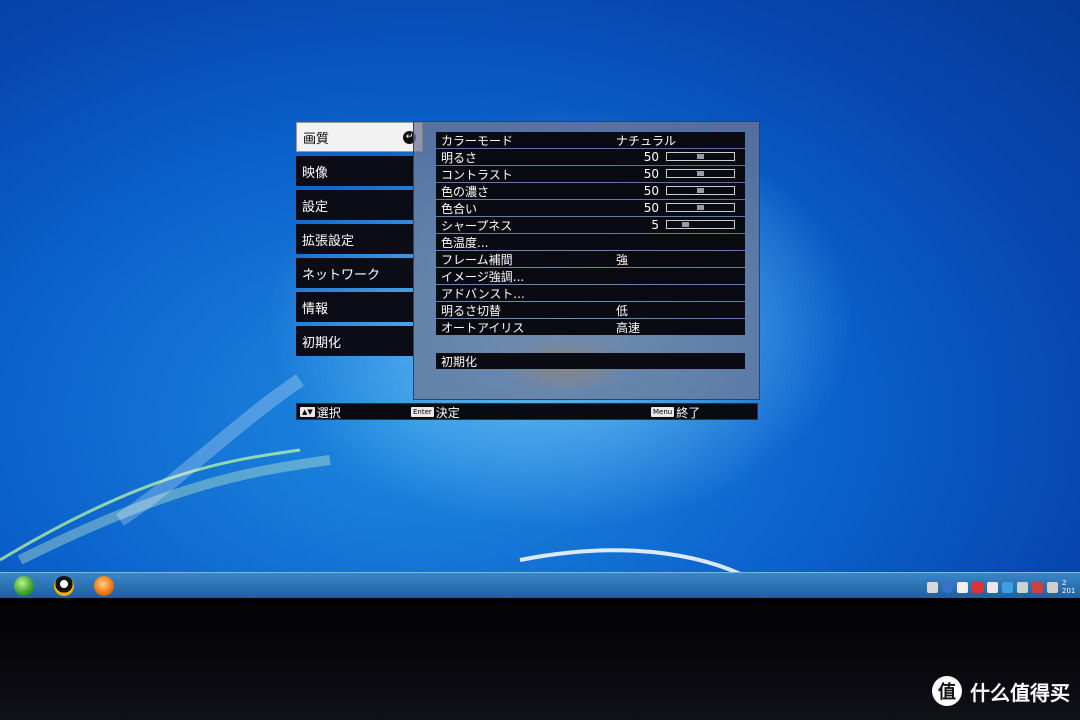 This screenshot has height=720, width=1080. I want to click on tab-3: 拡張設定, so click(355, 239).